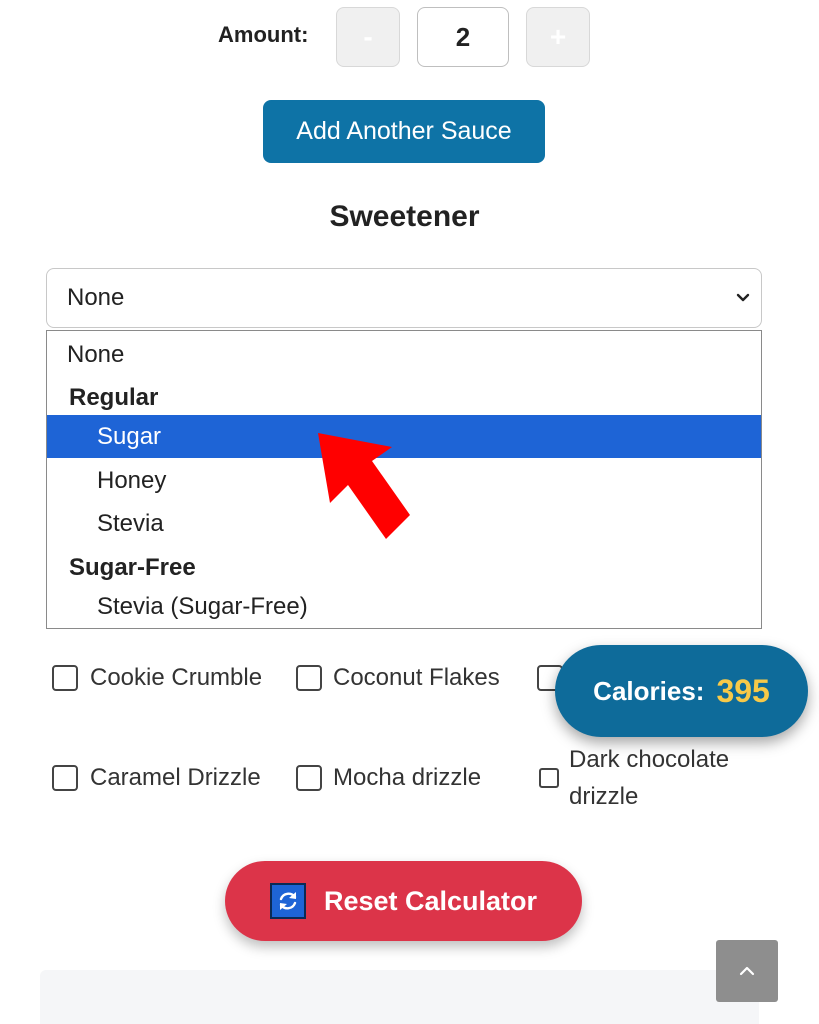  What do you see at coordinates (743, 297) in the screenshot?
I see `chevron-down-icon` at bounding box center [743, 297].